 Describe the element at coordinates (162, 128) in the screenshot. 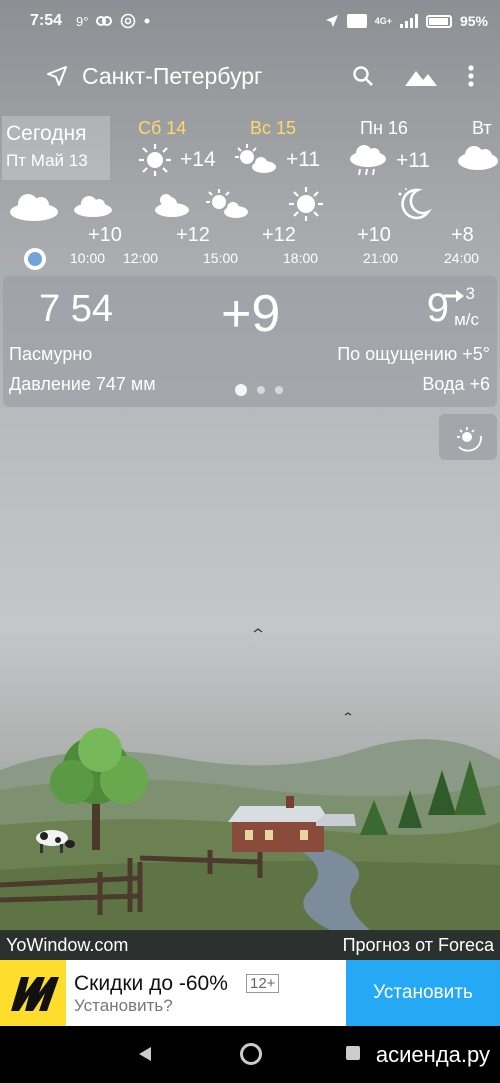

I see `day-name: Сб 14` at that location.